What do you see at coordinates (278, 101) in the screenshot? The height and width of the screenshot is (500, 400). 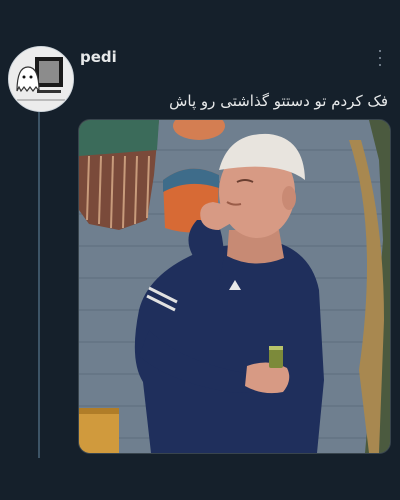 I see `tweet-text: فک کردم تو دستتو گذاشتی رو پاش` at bounding box center [278, 101].